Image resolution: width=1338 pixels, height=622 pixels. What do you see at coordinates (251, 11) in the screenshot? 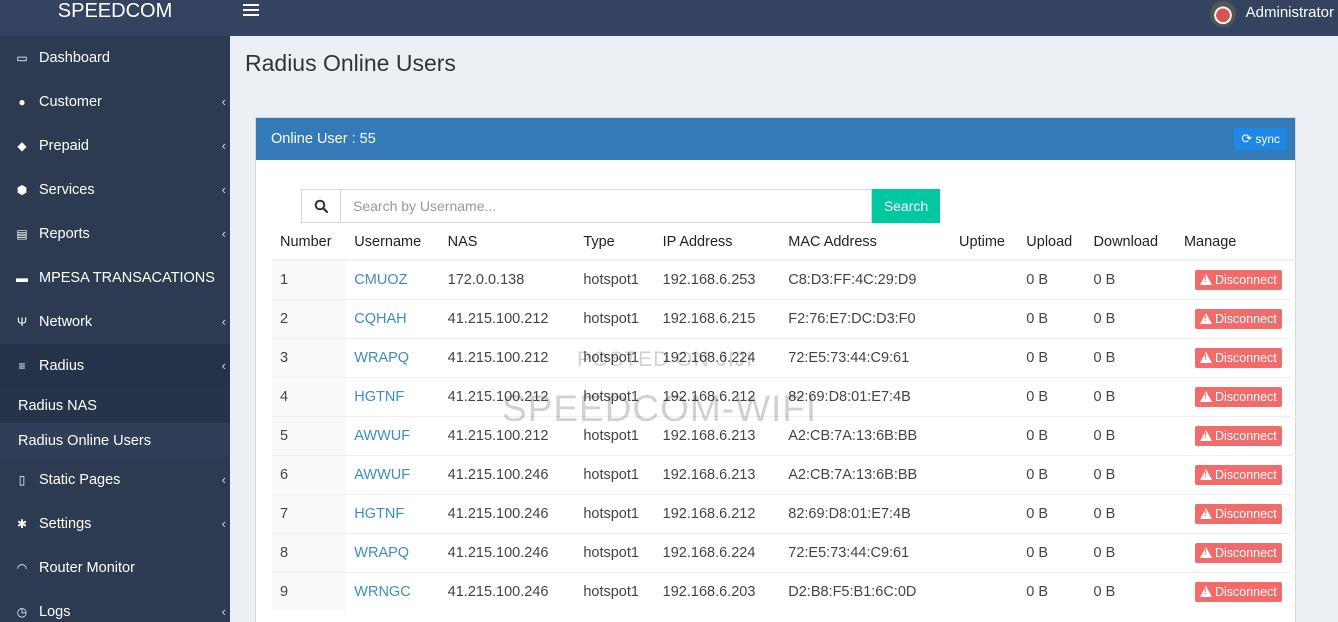
I see `menu-toggle-icon` at bounding box center [251, 11].